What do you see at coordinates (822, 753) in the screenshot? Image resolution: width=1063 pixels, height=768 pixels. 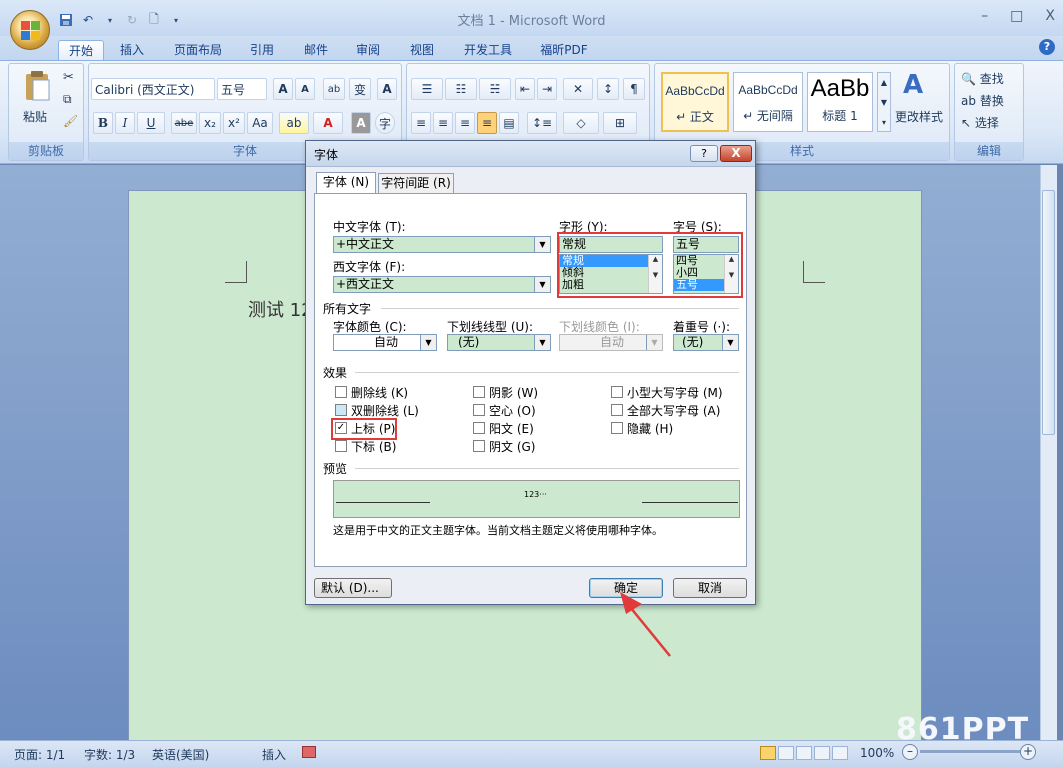 I see `outline-view-icon` at bounding box center [822, 753].